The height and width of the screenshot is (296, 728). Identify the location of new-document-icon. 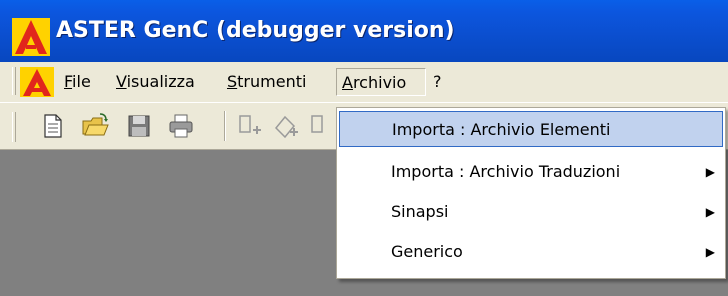
(53, 126).